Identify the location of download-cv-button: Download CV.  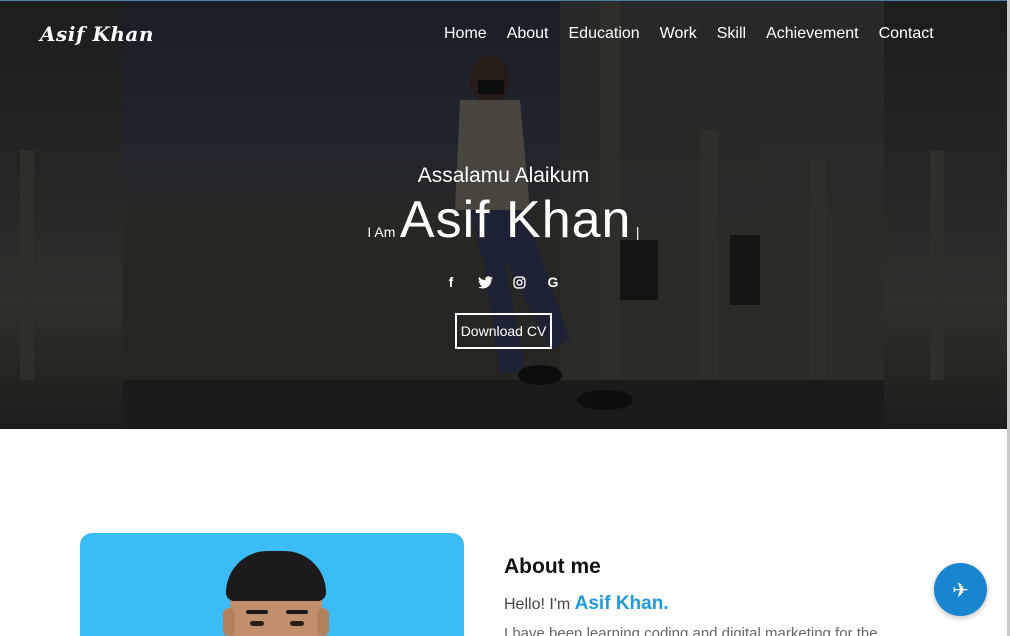
(503, 331).